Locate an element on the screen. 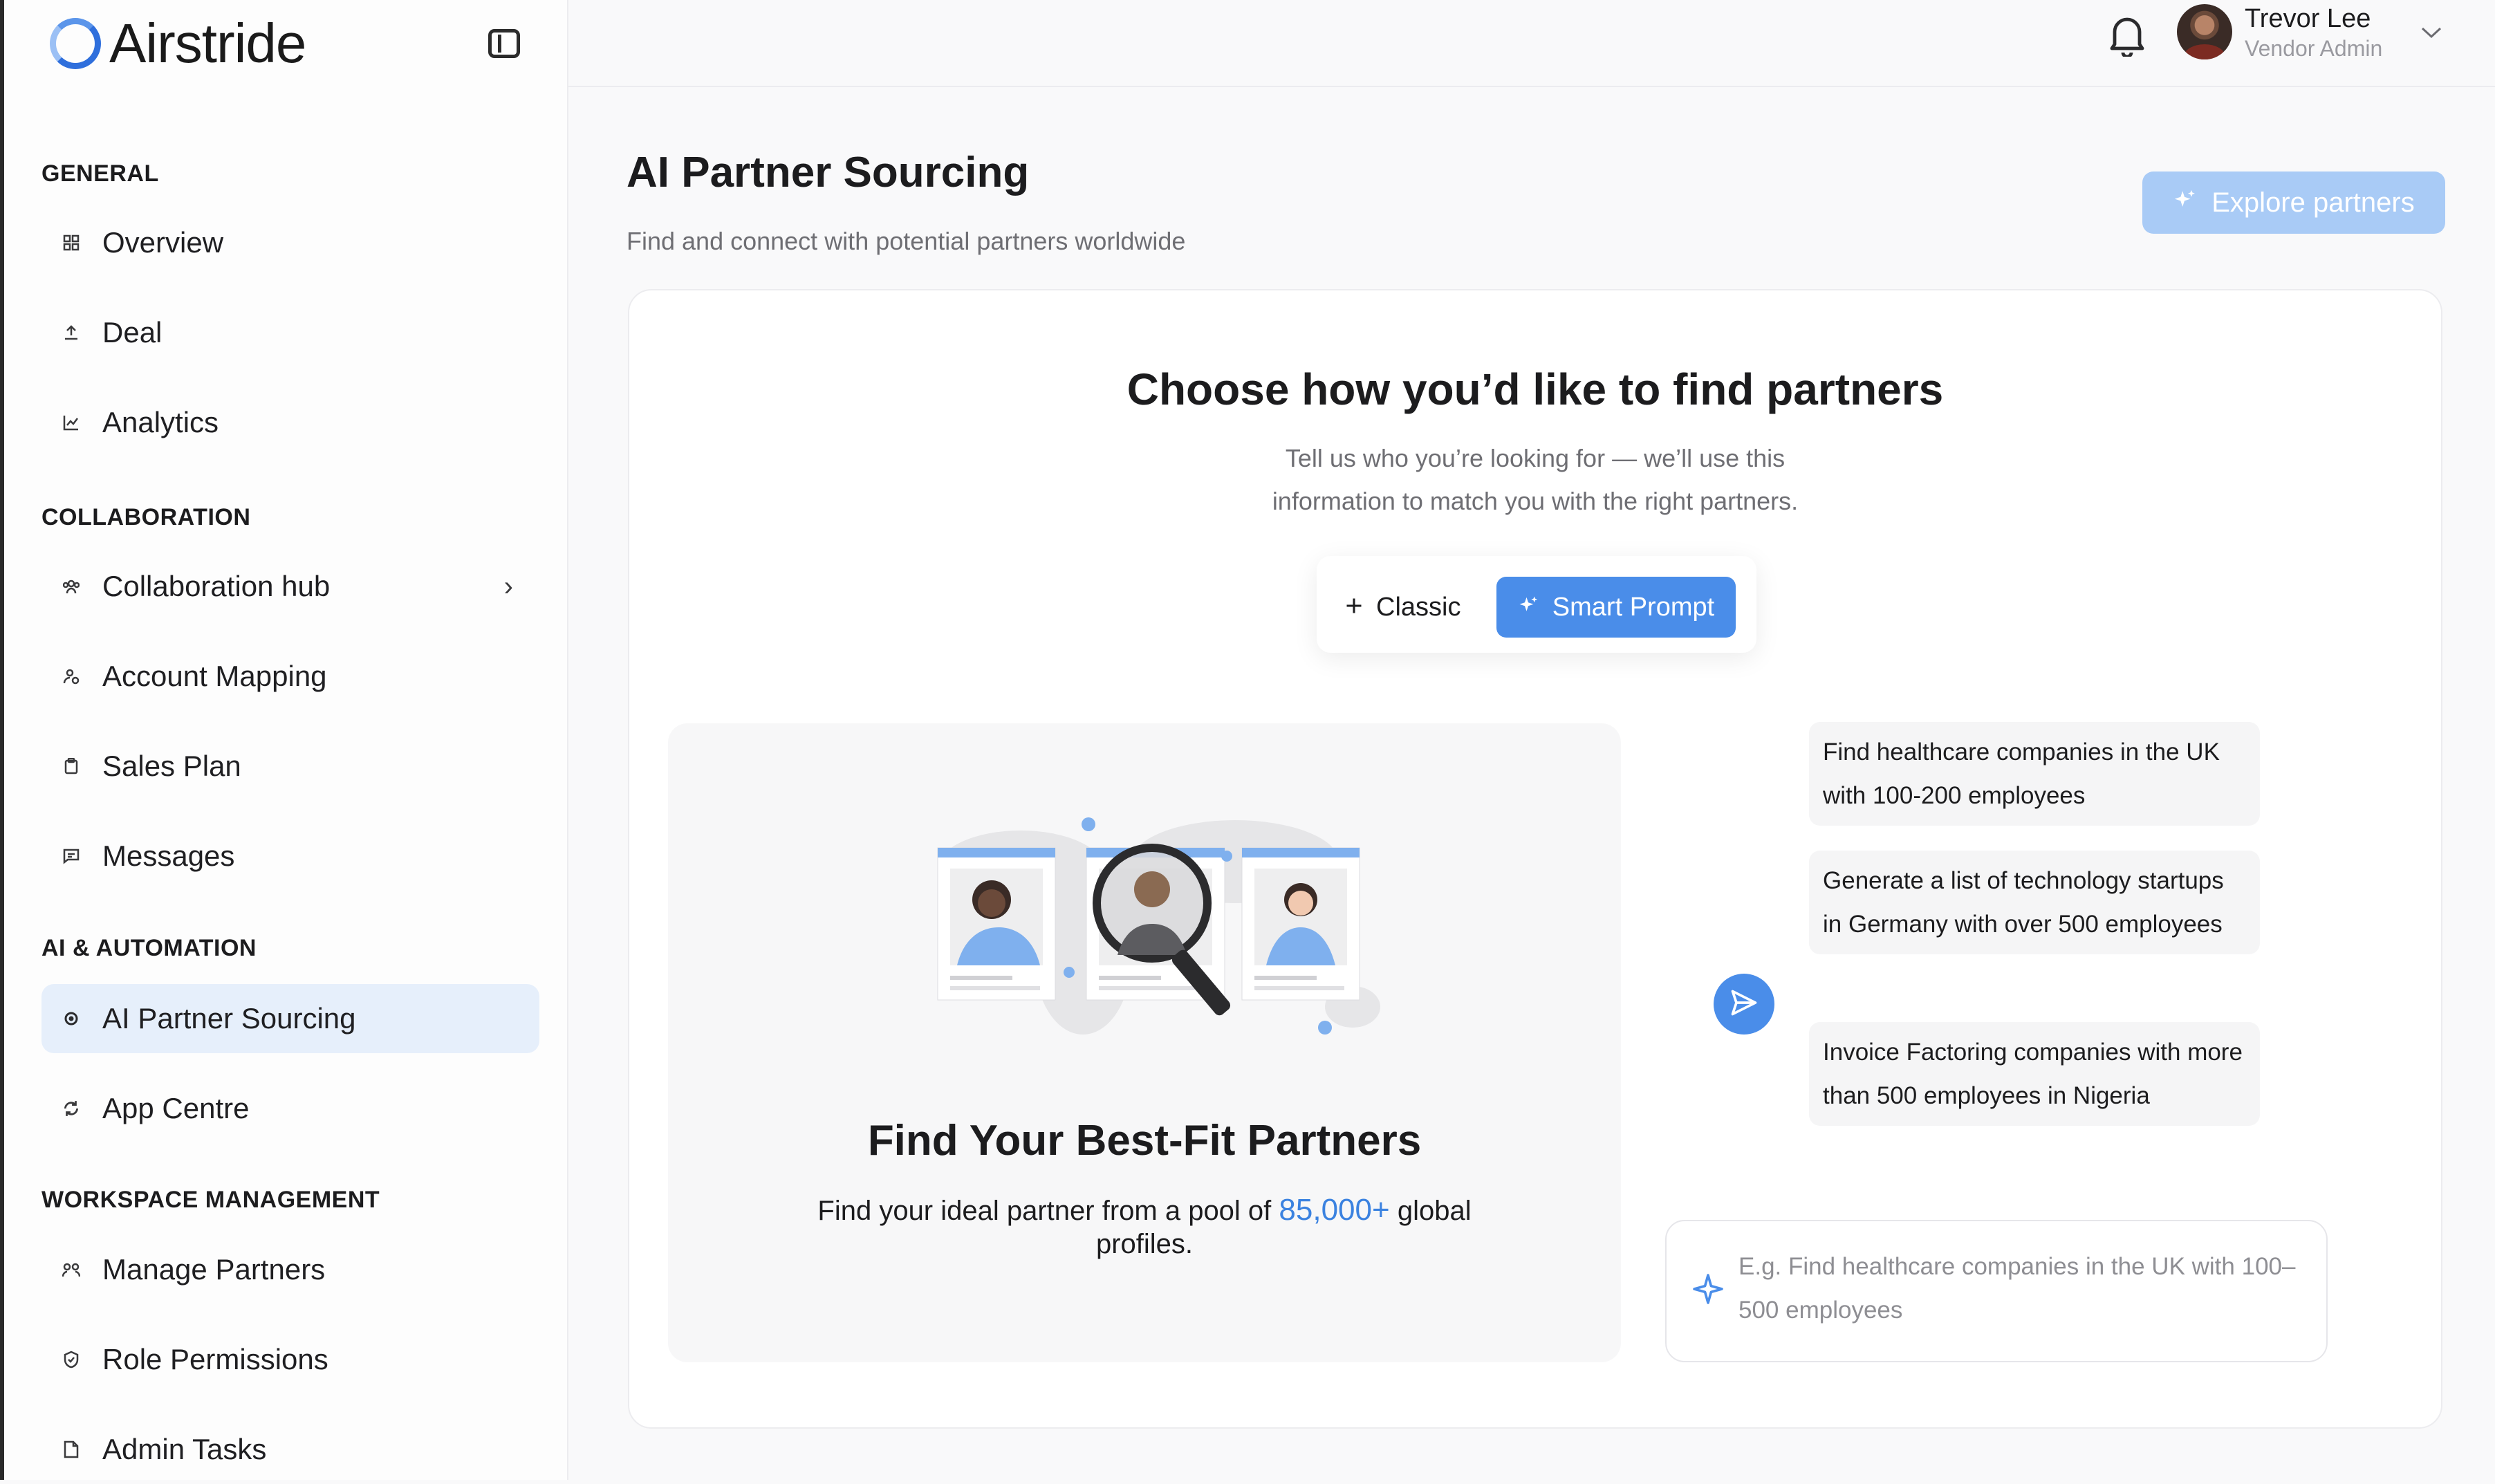 The width and height of the screenshot is (2495, 1484). illustration-title: Find Your Best-Fit Partners is located at coordinates (1144, 1141).